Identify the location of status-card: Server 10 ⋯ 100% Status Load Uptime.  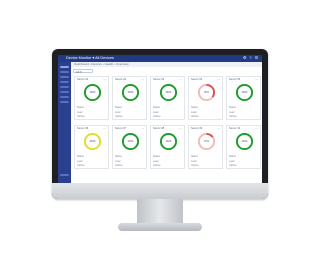
(243, 147).